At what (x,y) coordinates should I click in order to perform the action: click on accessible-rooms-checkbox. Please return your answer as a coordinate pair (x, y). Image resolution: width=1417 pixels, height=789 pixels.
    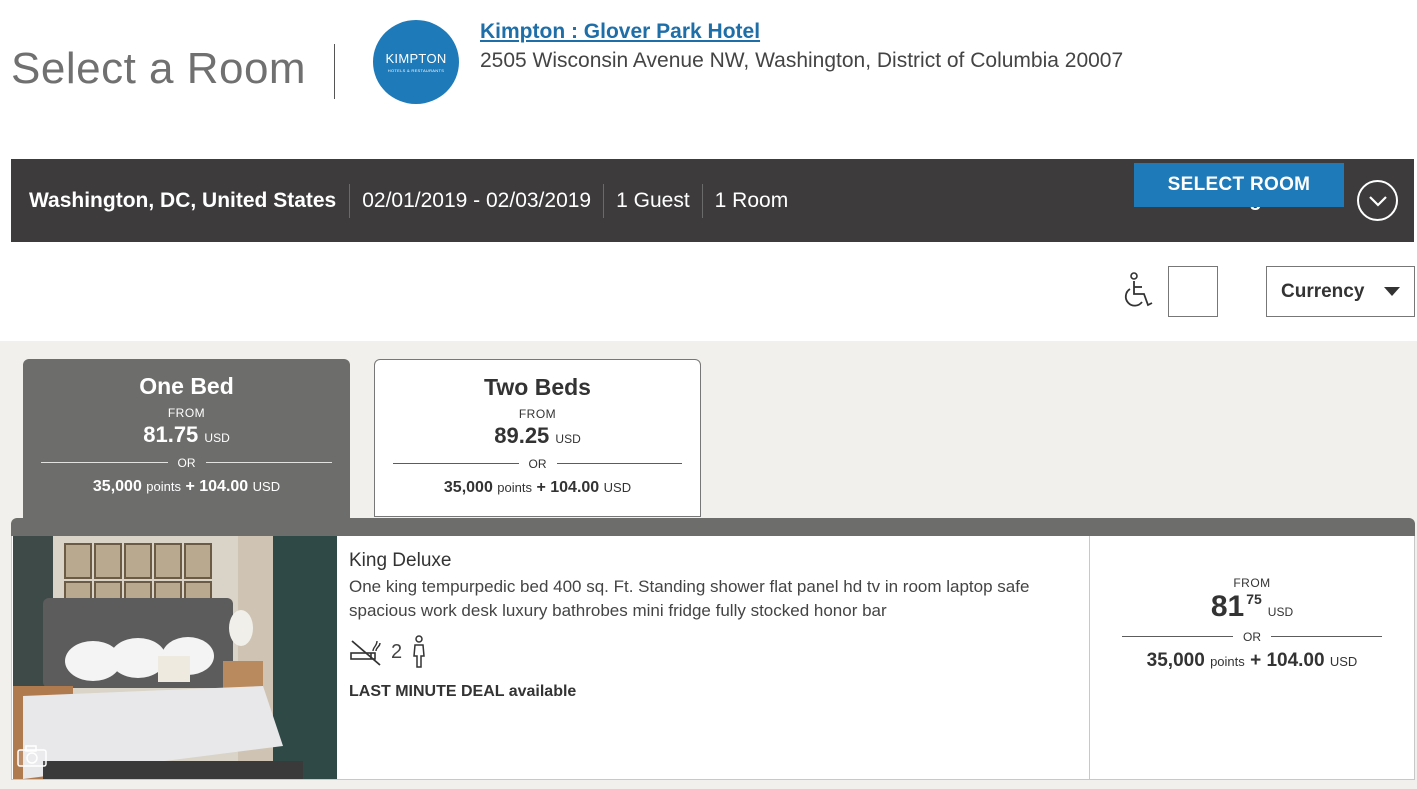
    Looking at the image, I should click on (1193, 291).